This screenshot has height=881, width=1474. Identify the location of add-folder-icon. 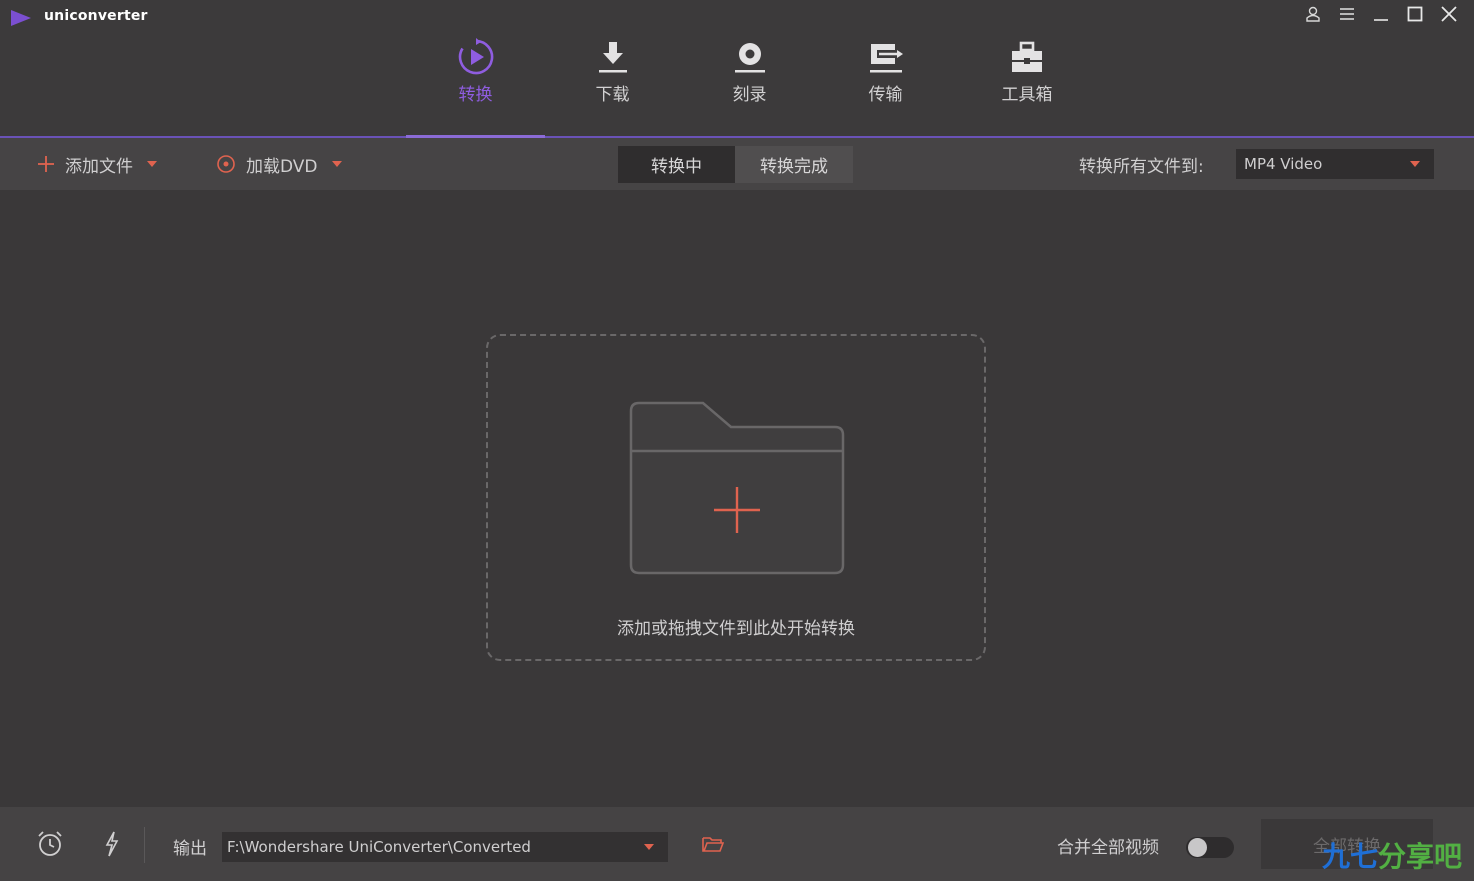
(737, 488).